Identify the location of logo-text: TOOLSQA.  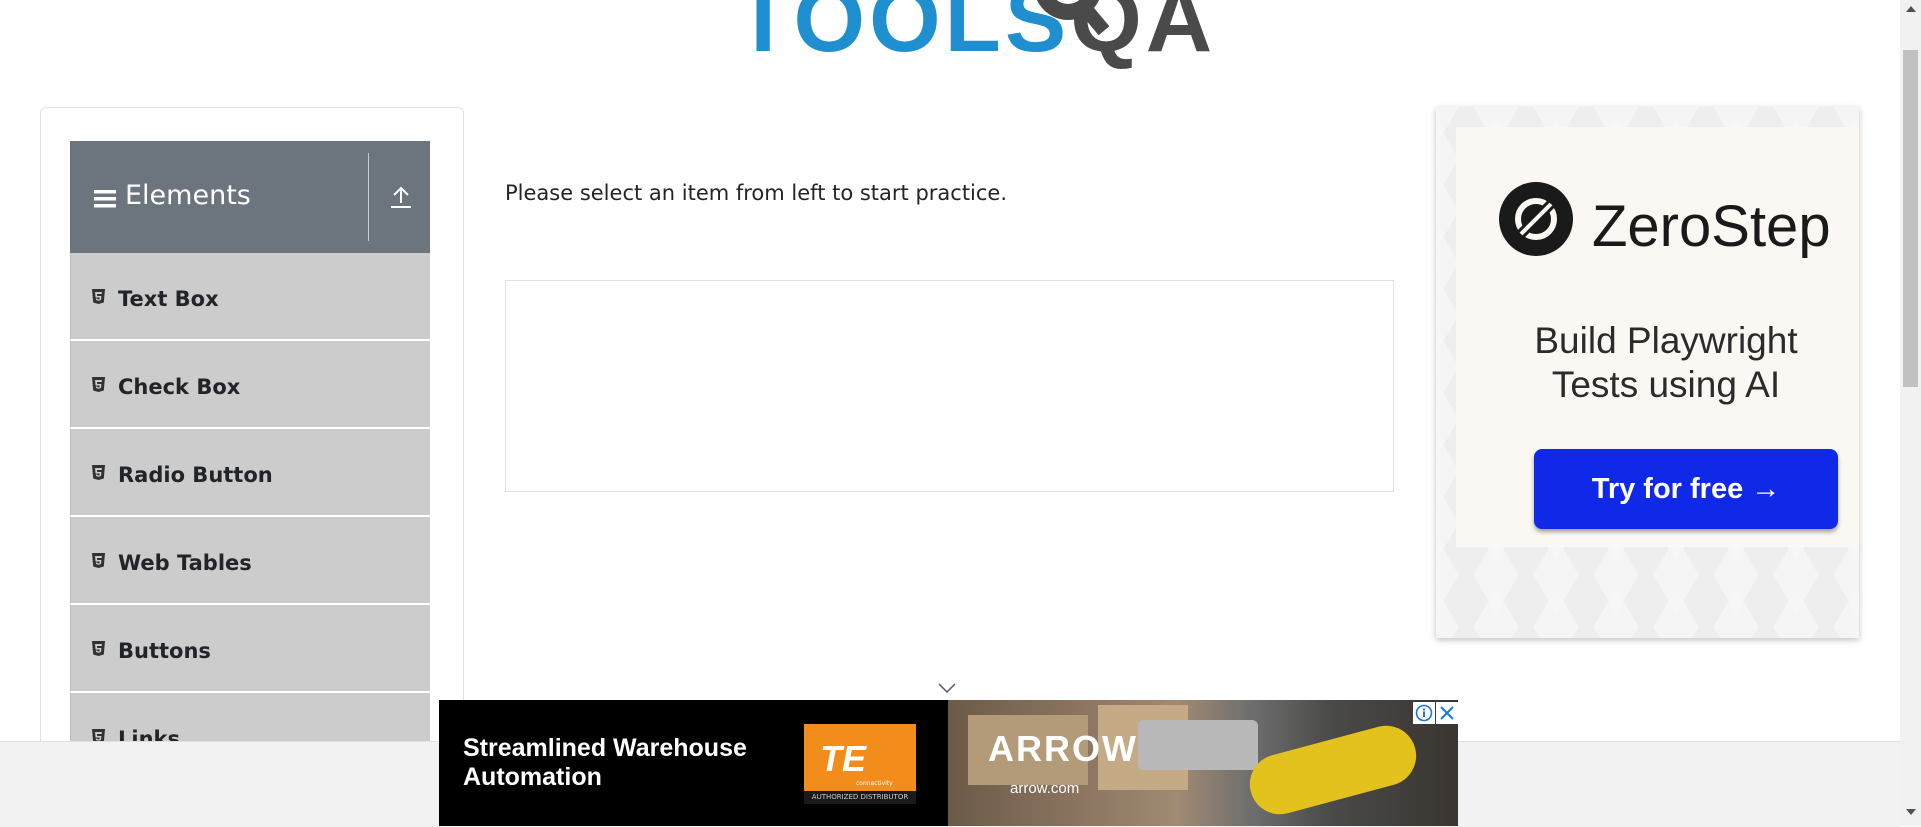
(975, 33).